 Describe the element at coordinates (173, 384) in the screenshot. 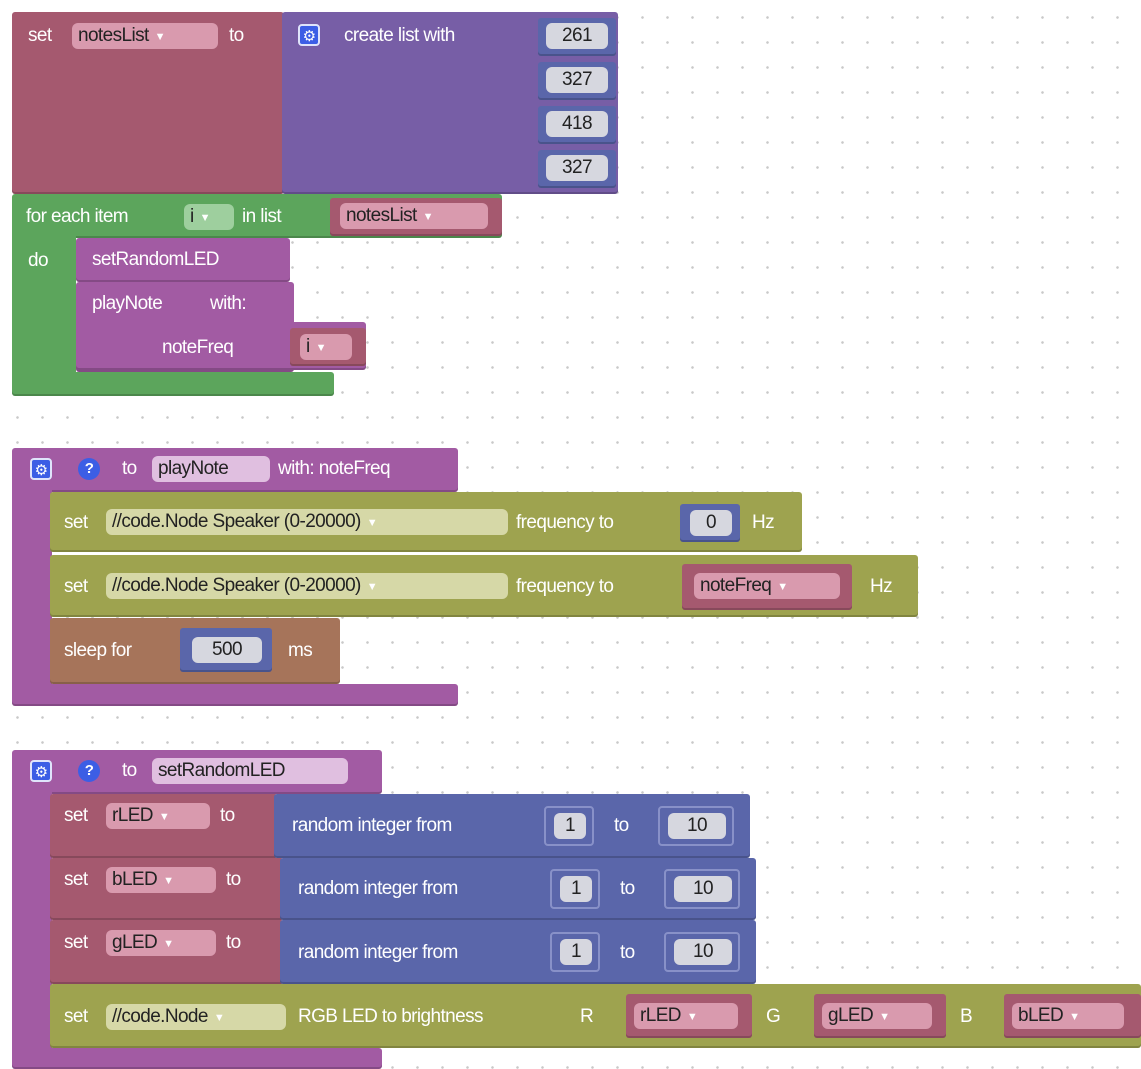

I see `for-each-bottom` at that location.